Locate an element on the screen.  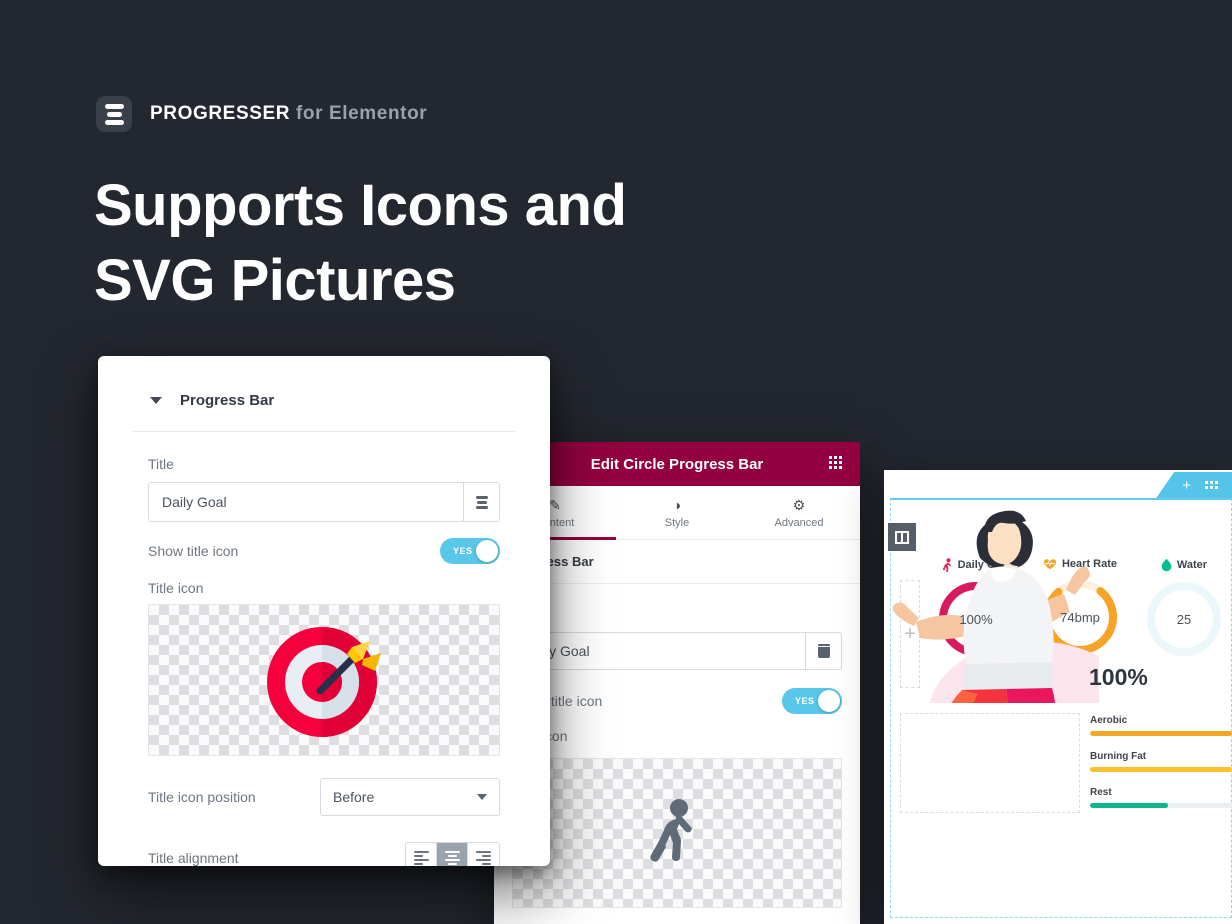
trash-icon is located at coordinates (823, 651).